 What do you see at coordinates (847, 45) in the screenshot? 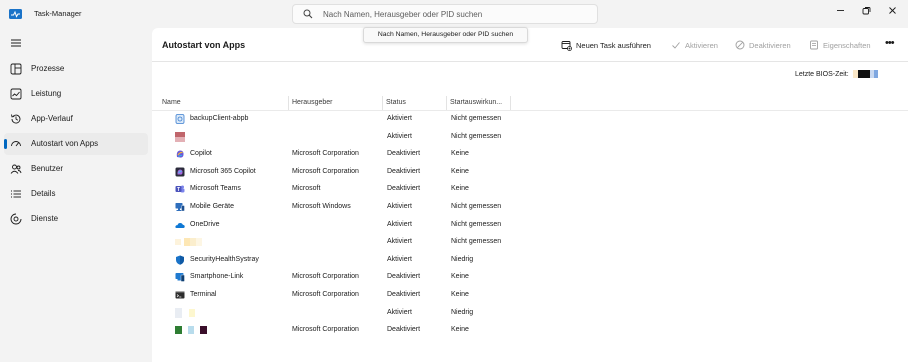
I see `properties-label: Eigenschaften` at bounding box center [847, 45].